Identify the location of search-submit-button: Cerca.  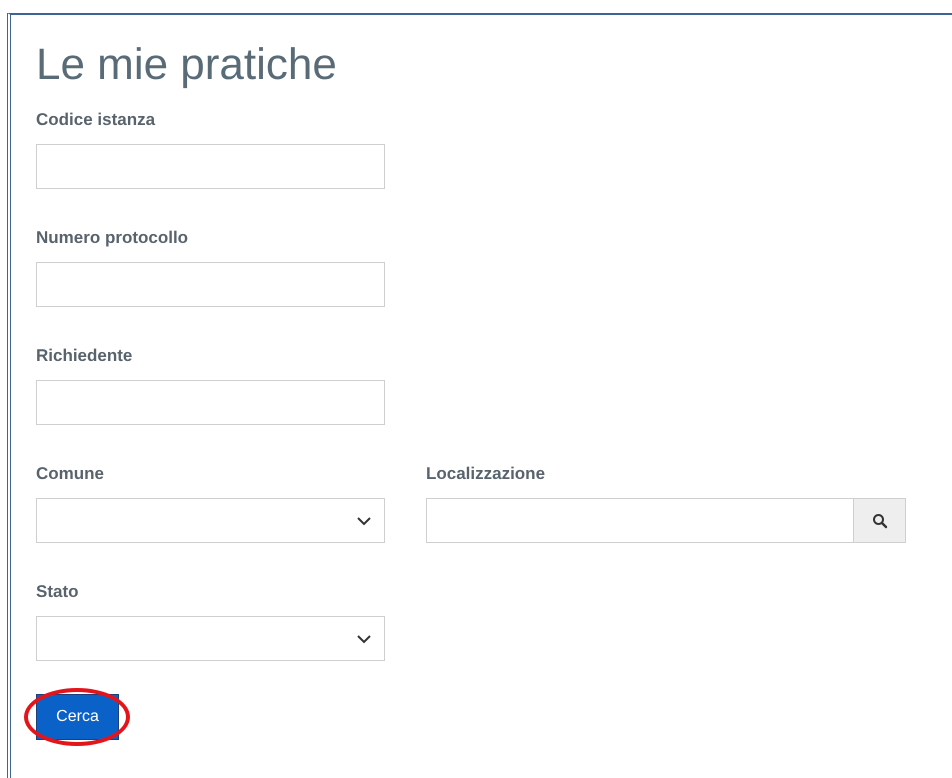
(77, 717).